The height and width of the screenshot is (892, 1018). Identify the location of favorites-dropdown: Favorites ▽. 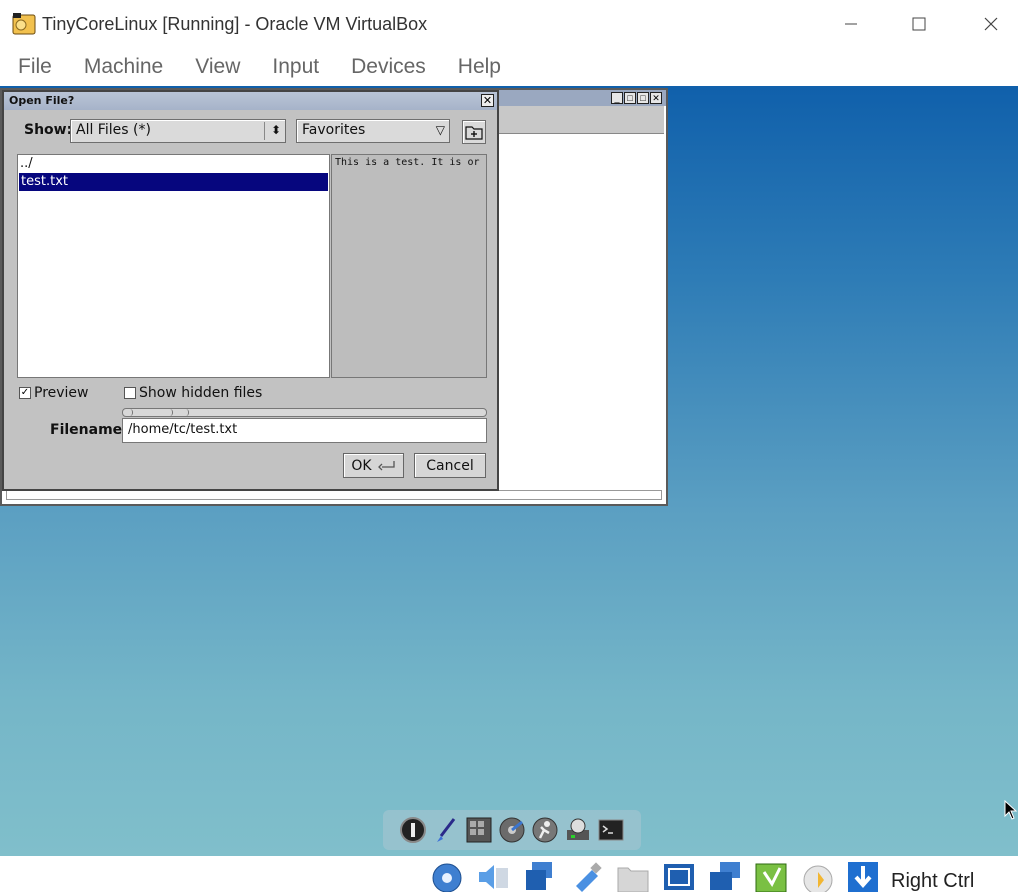
(373, 131).